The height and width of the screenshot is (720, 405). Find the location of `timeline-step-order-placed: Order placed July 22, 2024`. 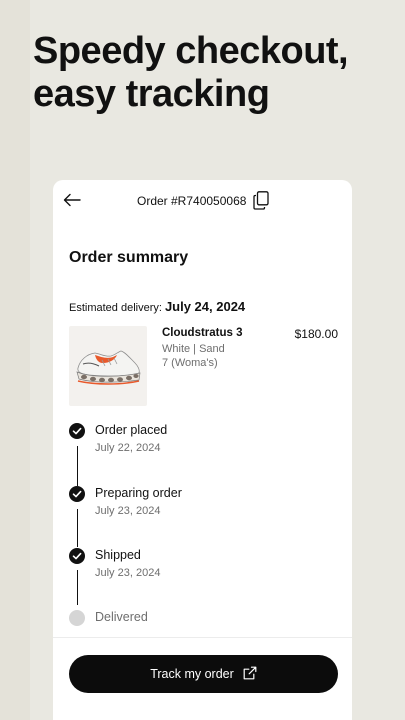

timeline-step-order-placed: Order placed July 22, 2024 is located at coordinates (199, 443).